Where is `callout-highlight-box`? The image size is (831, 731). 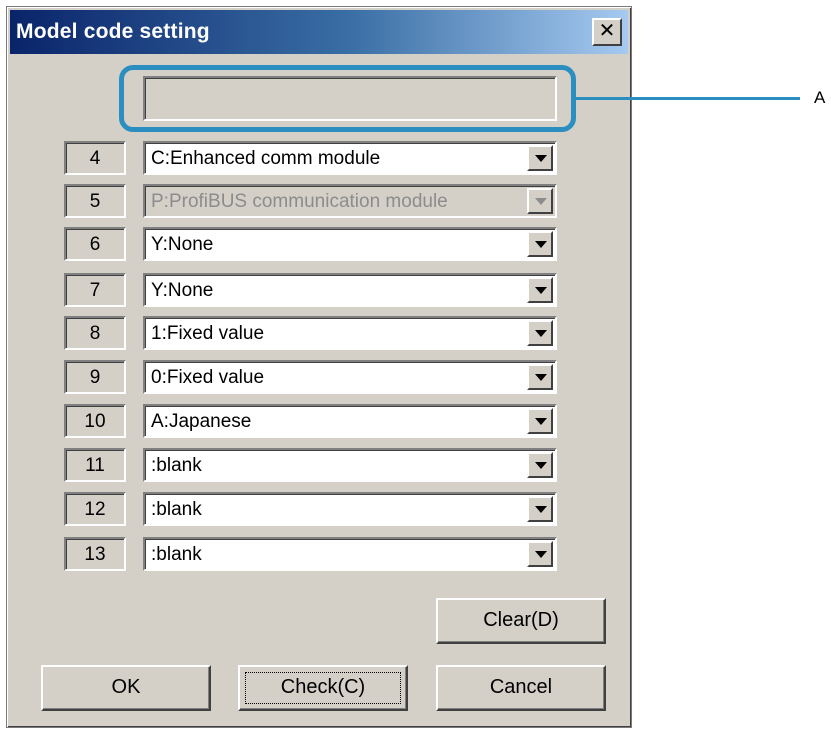
callout-highlight-box is located at coordinates (347, 98).